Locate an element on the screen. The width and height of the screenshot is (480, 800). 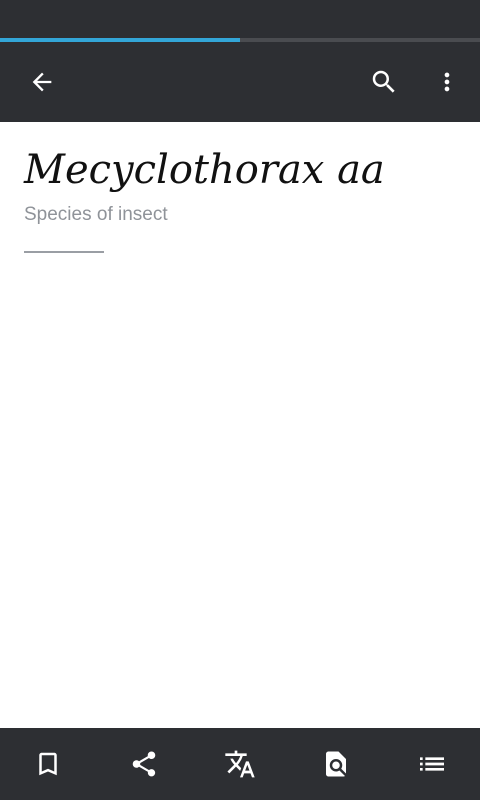
table-of-contents-icon is located at coordinates (432, 764).